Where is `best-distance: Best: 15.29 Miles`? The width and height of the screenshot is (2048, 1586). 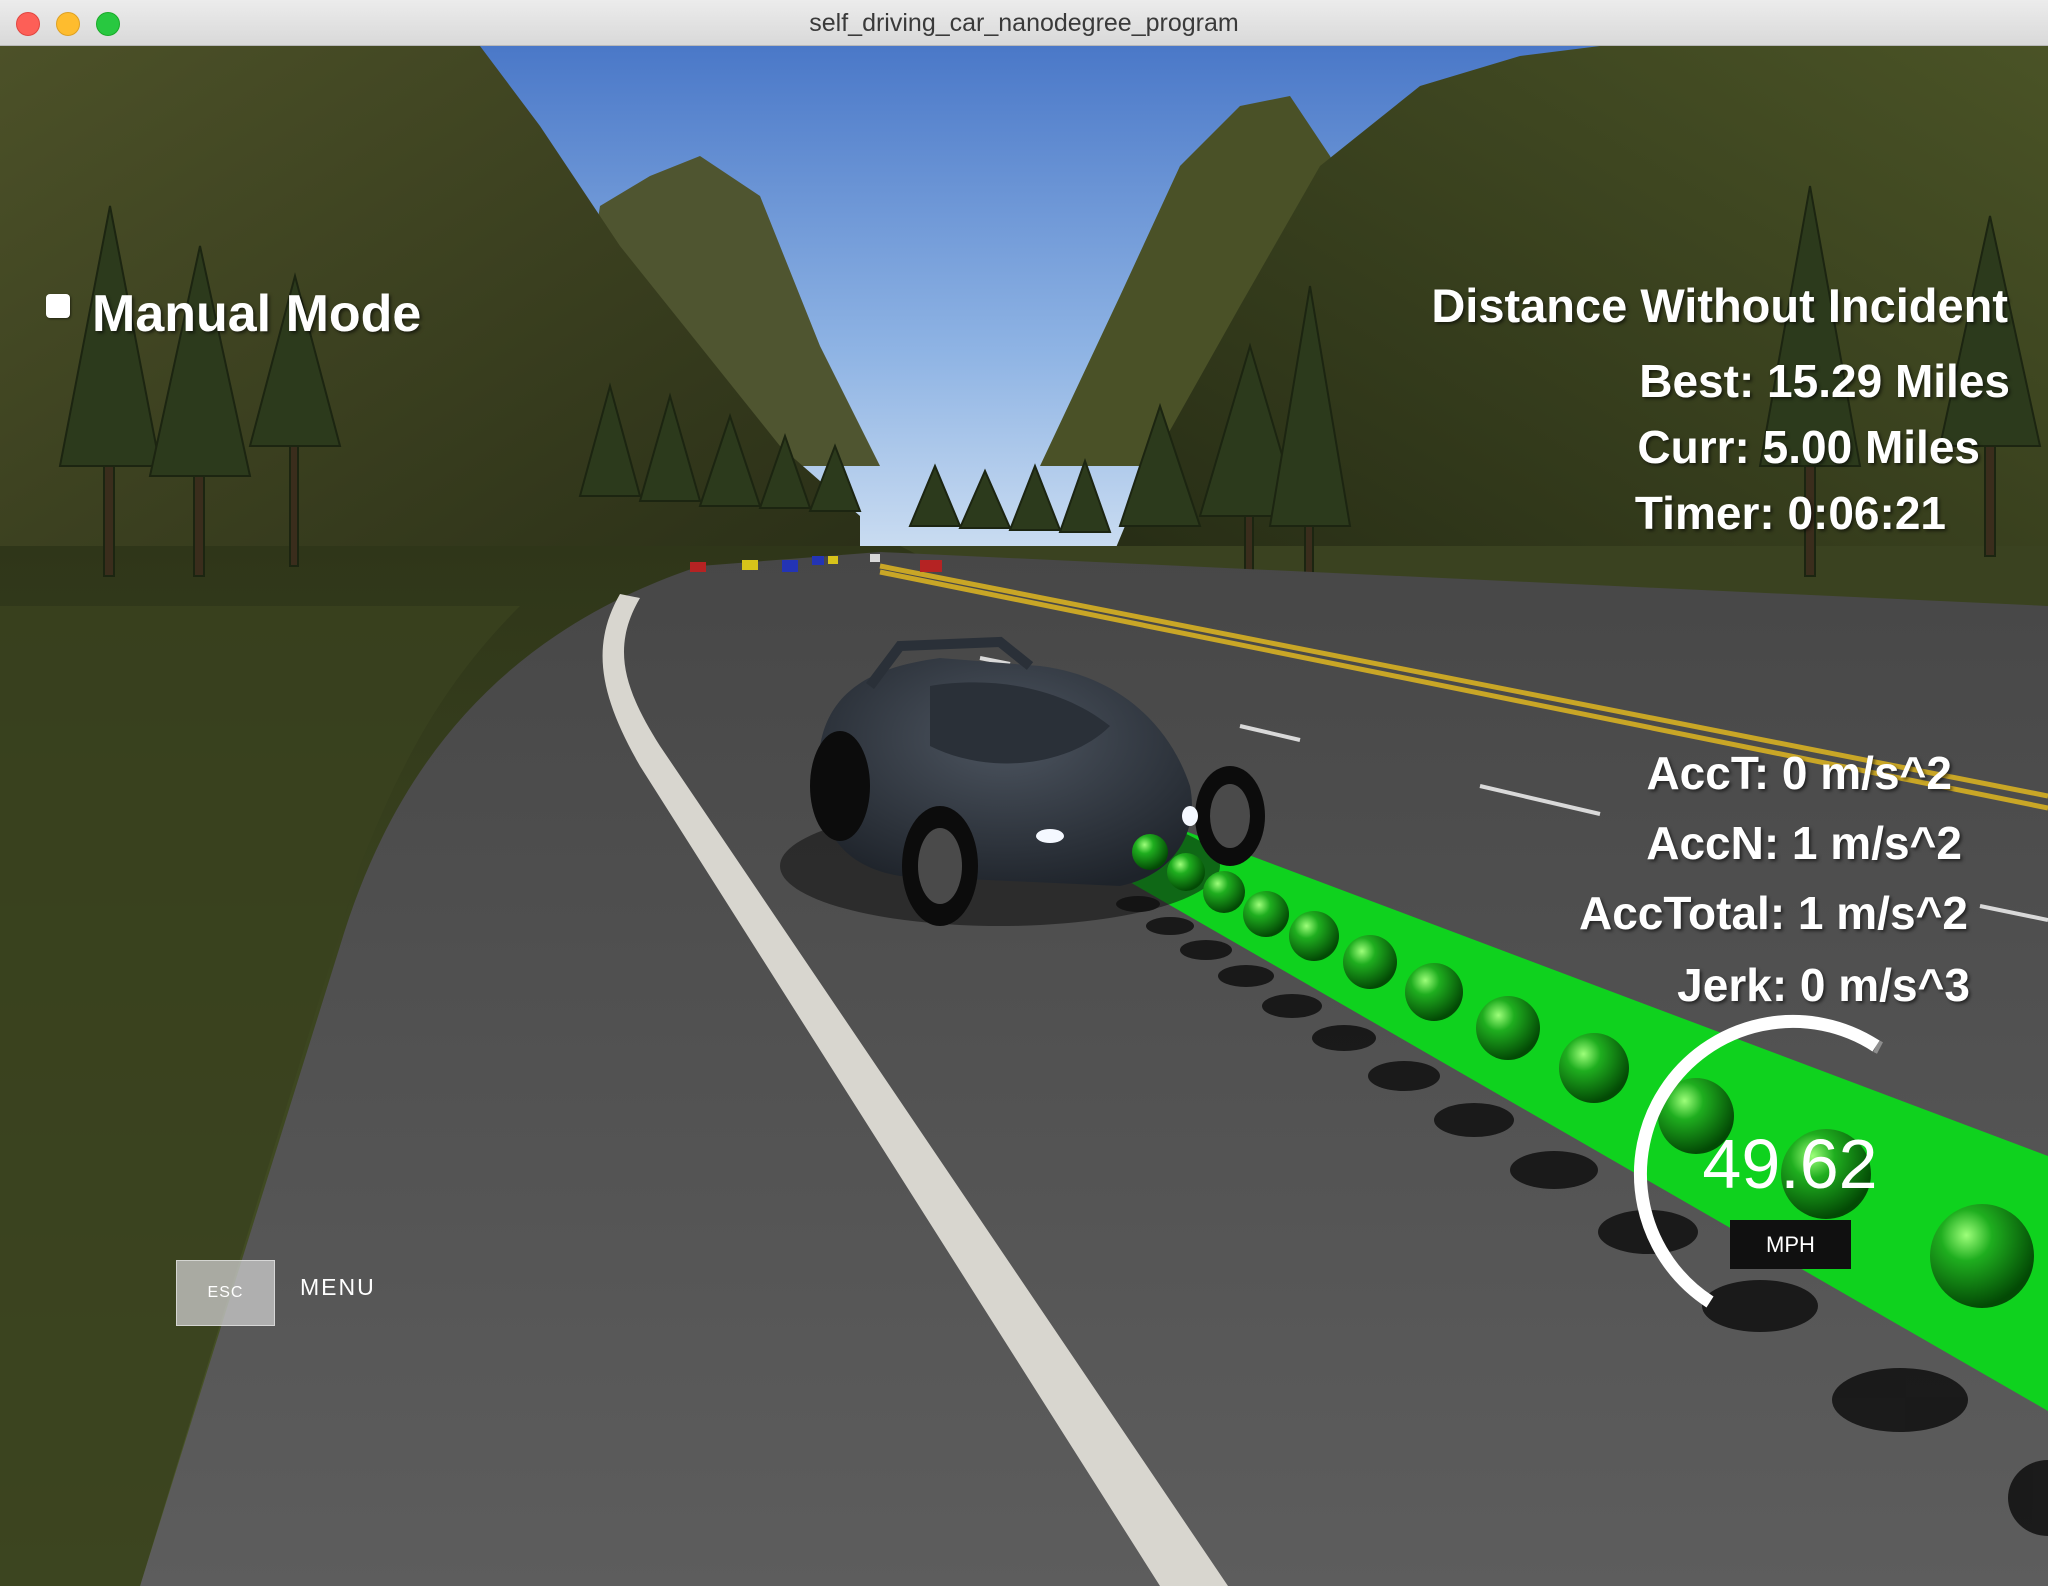 best-distance: Best: 15.29 Miles is located at coordinates (1824, 381).